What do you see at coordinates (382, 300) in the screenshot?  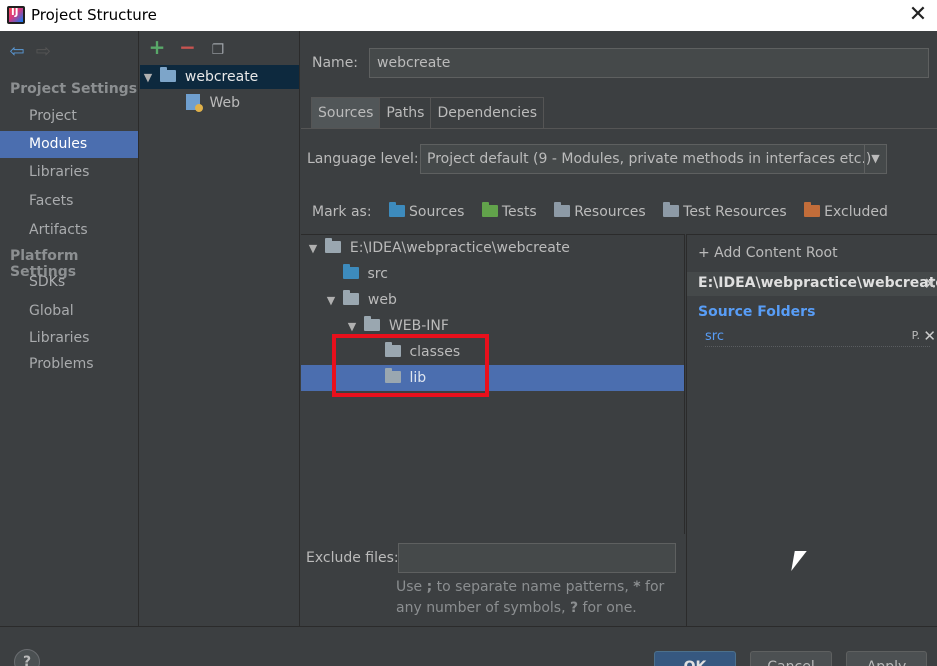 I see `tree-item-label: web` at bounding box center [382, 300].